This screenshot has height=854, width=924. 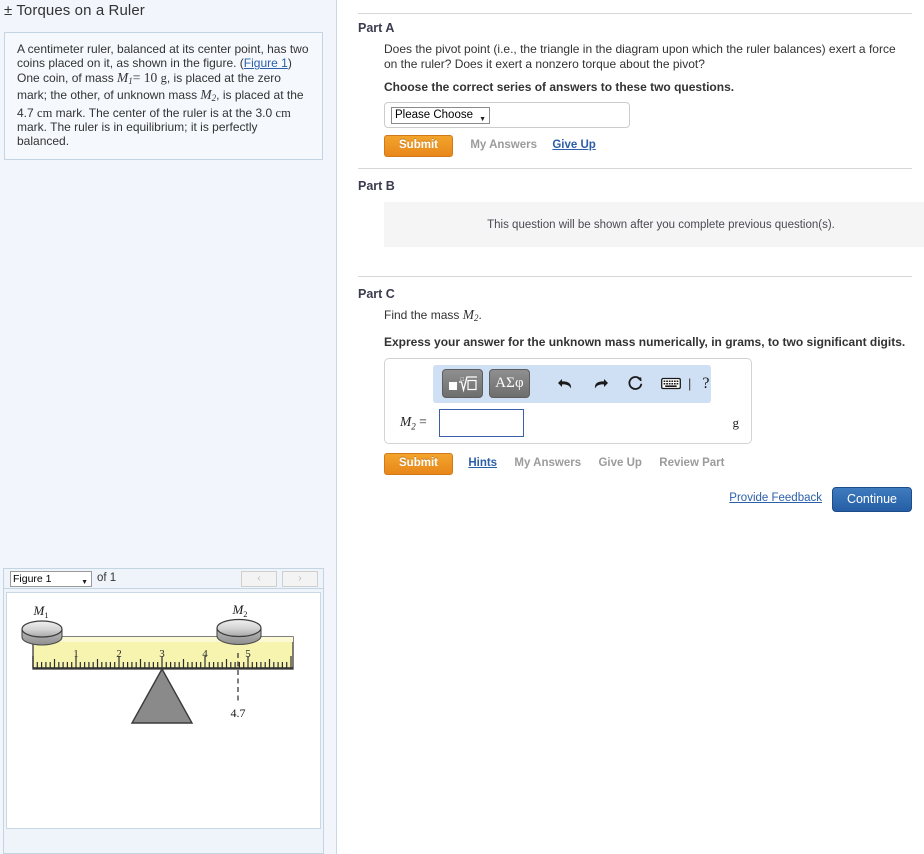 What do you see at coordinates (434, 115) in the screenshot?
I see `part-a-select-value: Please Choose` at bounding box center [434, 115].